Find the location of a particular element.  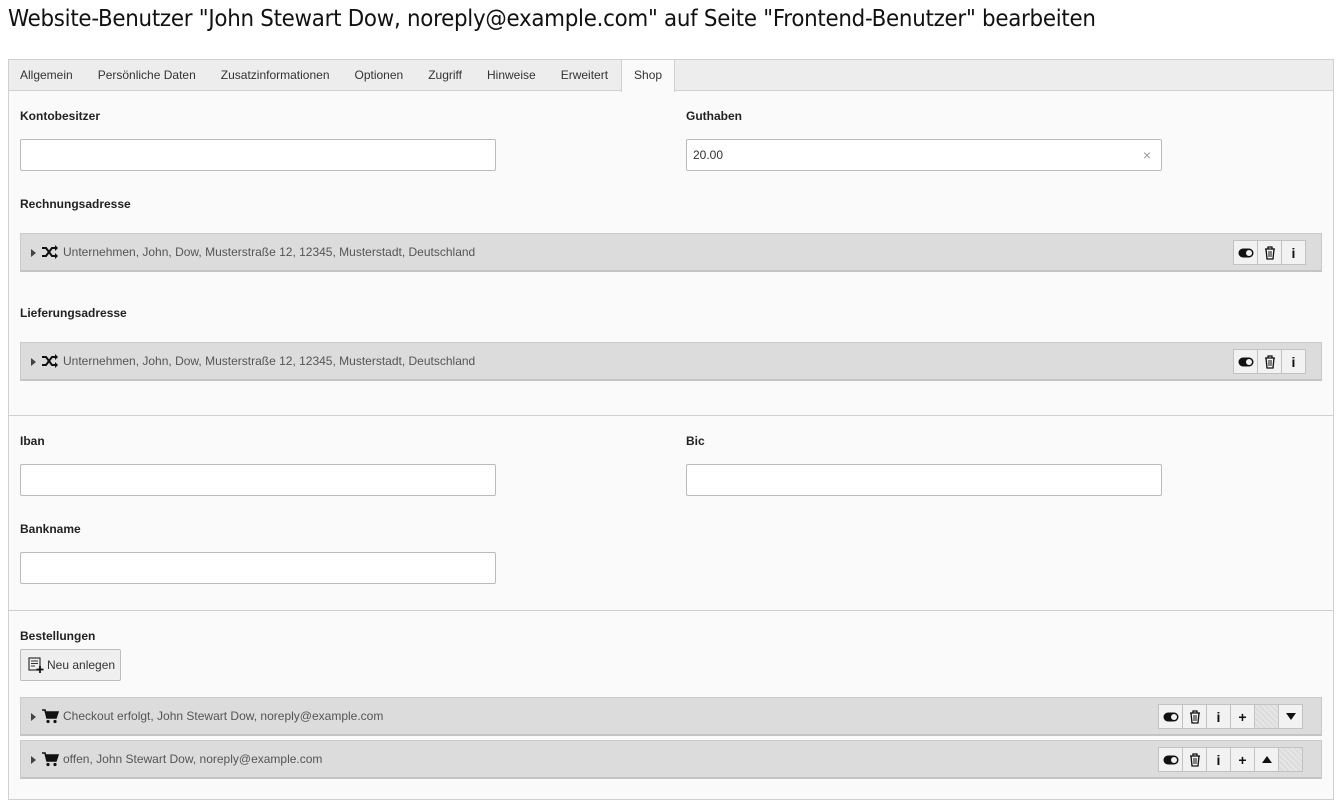

move-down-button is located at coordinates (1290, 716).